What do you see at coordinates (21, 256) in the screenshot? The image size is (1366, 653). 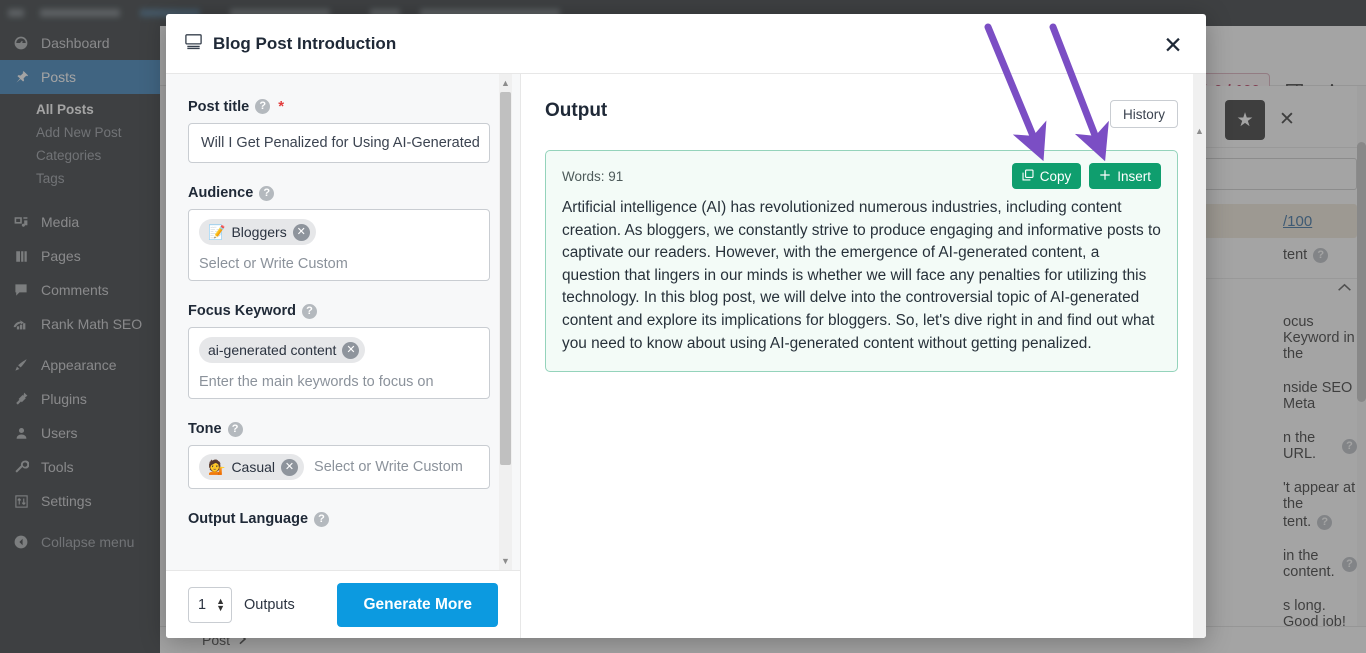 I see `pages-icon` at bounding box center [21, 256].